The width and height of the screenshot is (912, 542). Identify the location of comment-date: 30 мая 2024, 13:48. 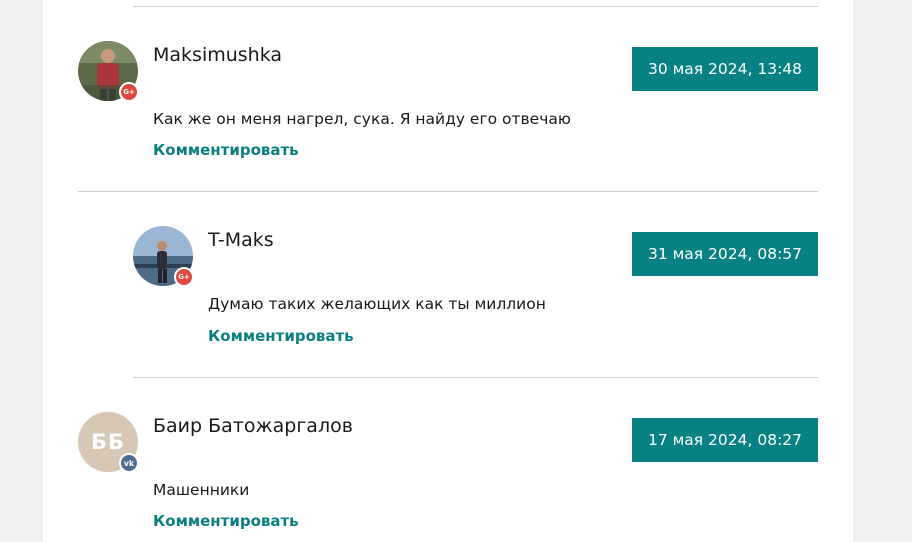
(725, 69).